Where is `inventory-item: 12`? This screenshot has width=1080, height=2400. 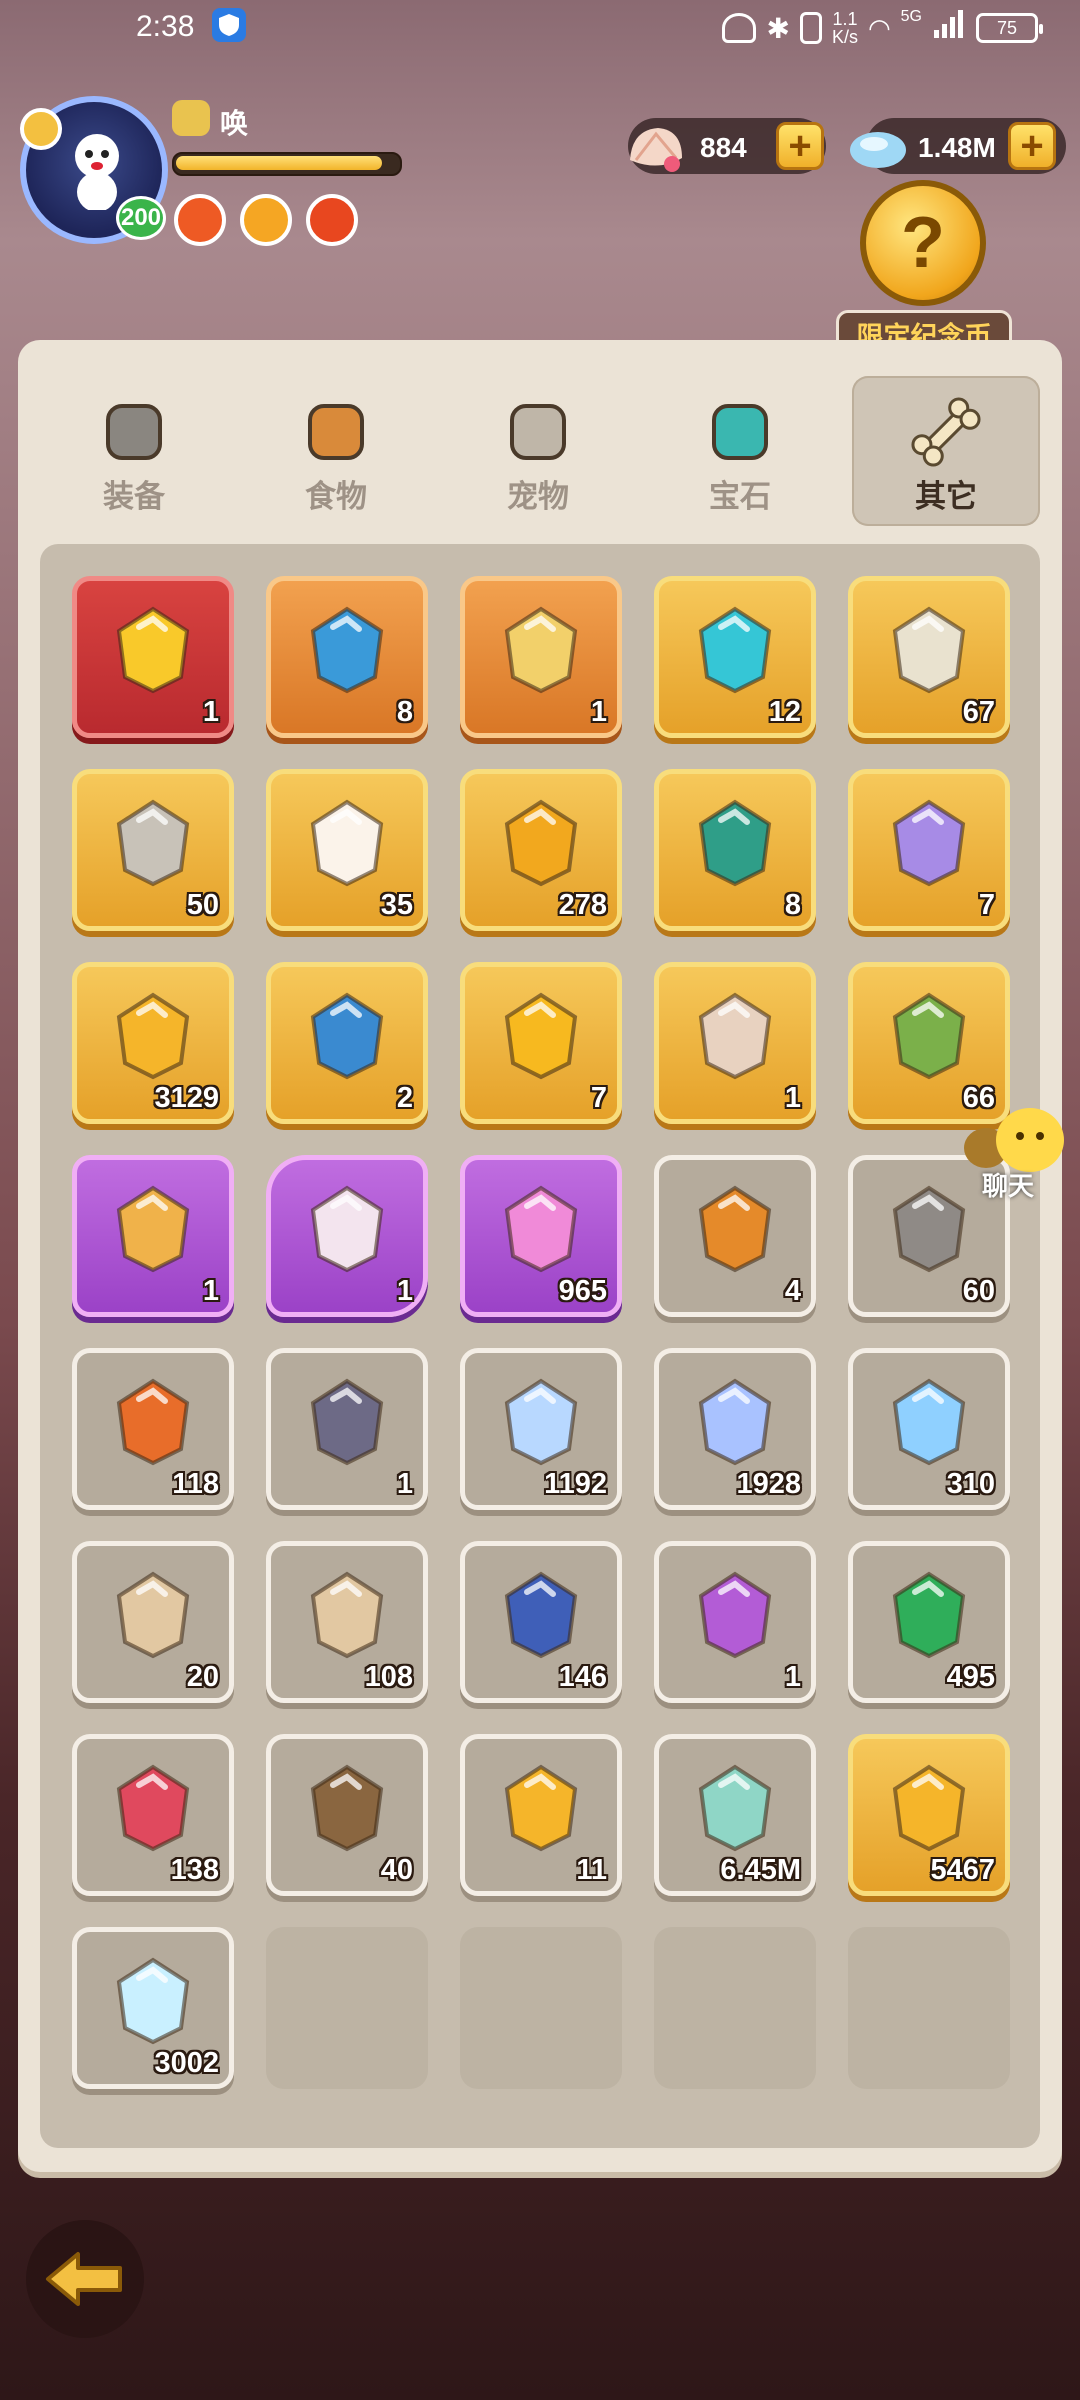
inventory-item: 12 is located at coordinates (735, 657).